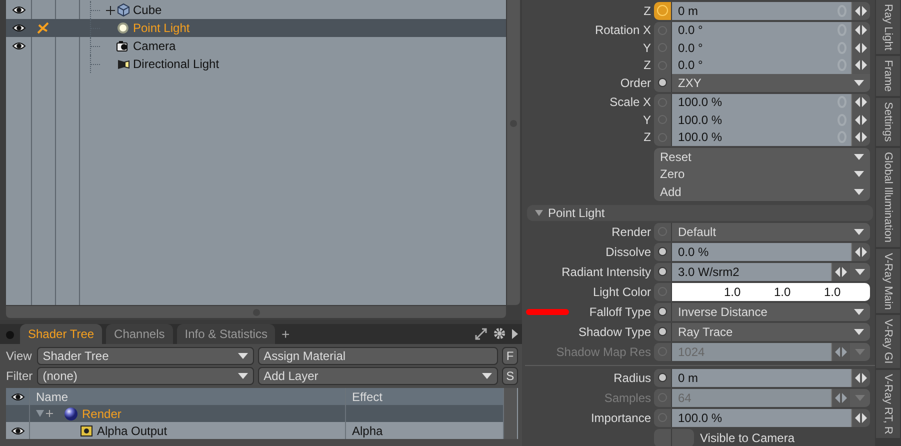 The image size is (901, 446). What do you see at coordinates (888, 123) in the screenshot?
I see `side-tab: Settings` at bounding box center [888, 123].